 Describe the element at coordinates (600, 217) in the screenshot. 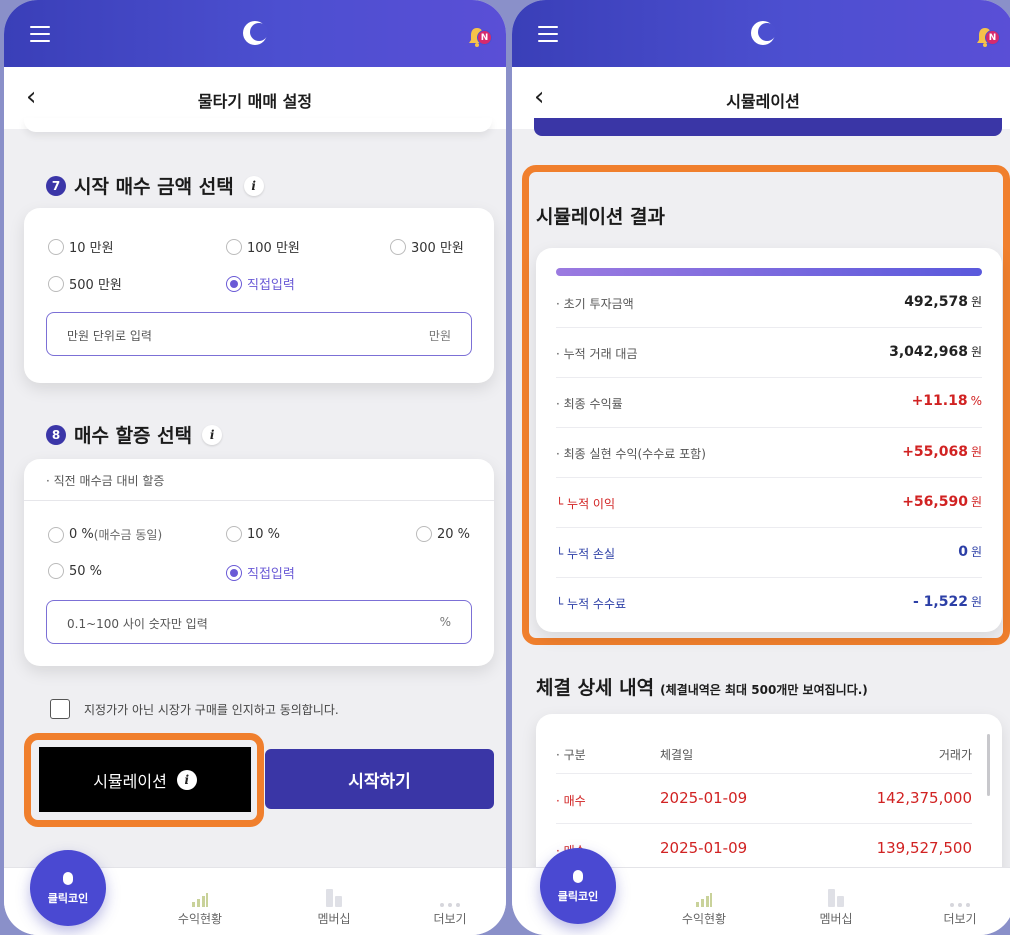

I see `result-title: 시뮬레이션 결과` at that location.